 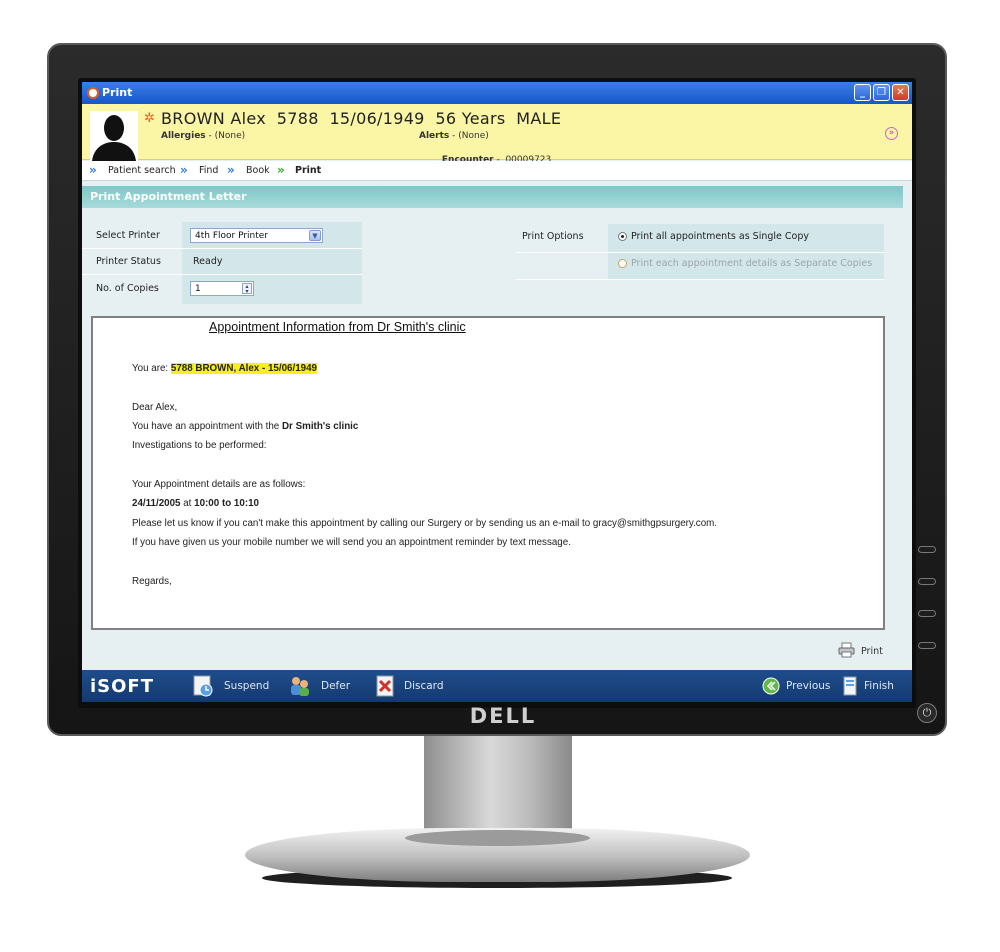 I want to click on suspend-button: Suspend, so click(x=232, y=686).